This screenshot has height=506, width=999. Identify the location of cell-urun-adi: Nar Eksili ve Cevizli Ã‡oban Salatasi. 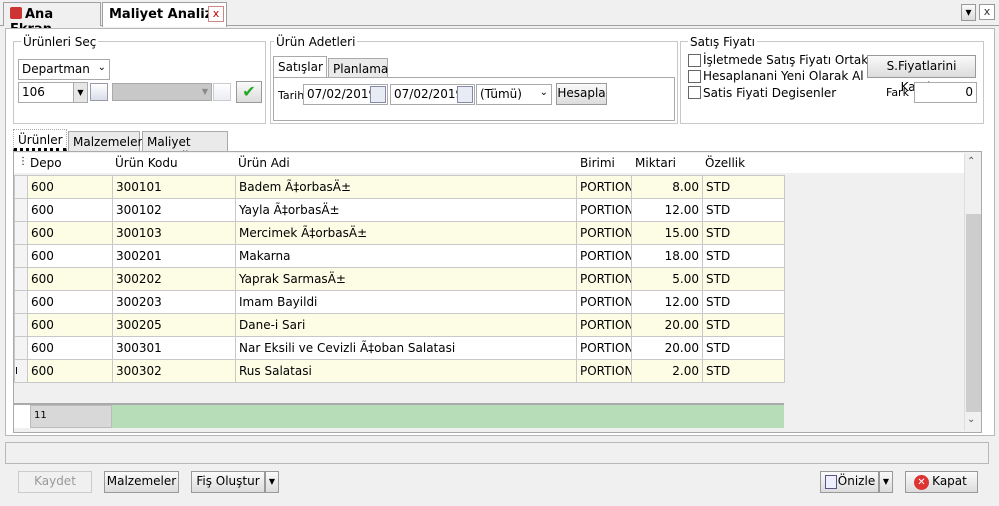
(406, 348).